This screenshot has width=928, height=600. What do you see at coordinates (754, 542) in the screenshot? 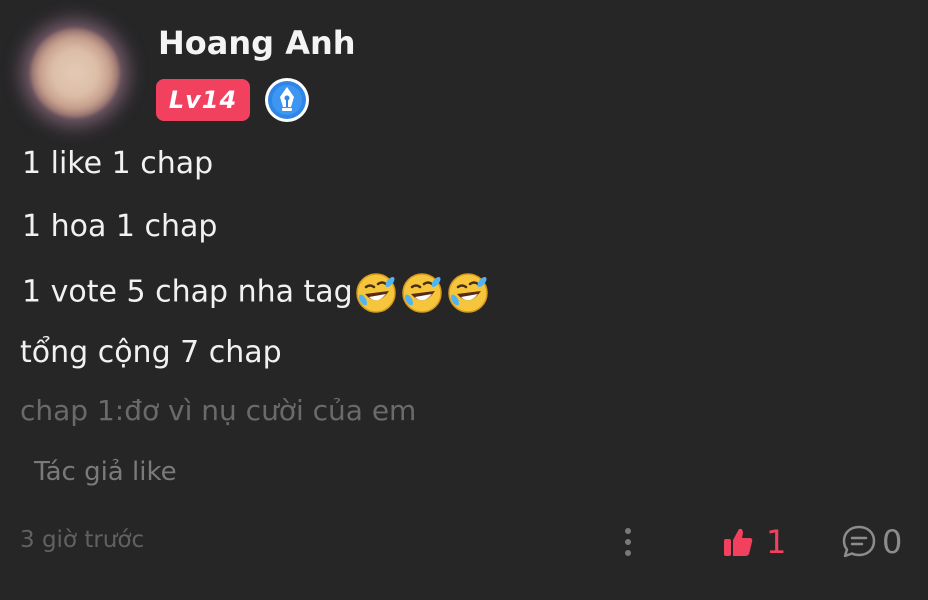
I see `like-button: 1` at bounding box center [754, 542].